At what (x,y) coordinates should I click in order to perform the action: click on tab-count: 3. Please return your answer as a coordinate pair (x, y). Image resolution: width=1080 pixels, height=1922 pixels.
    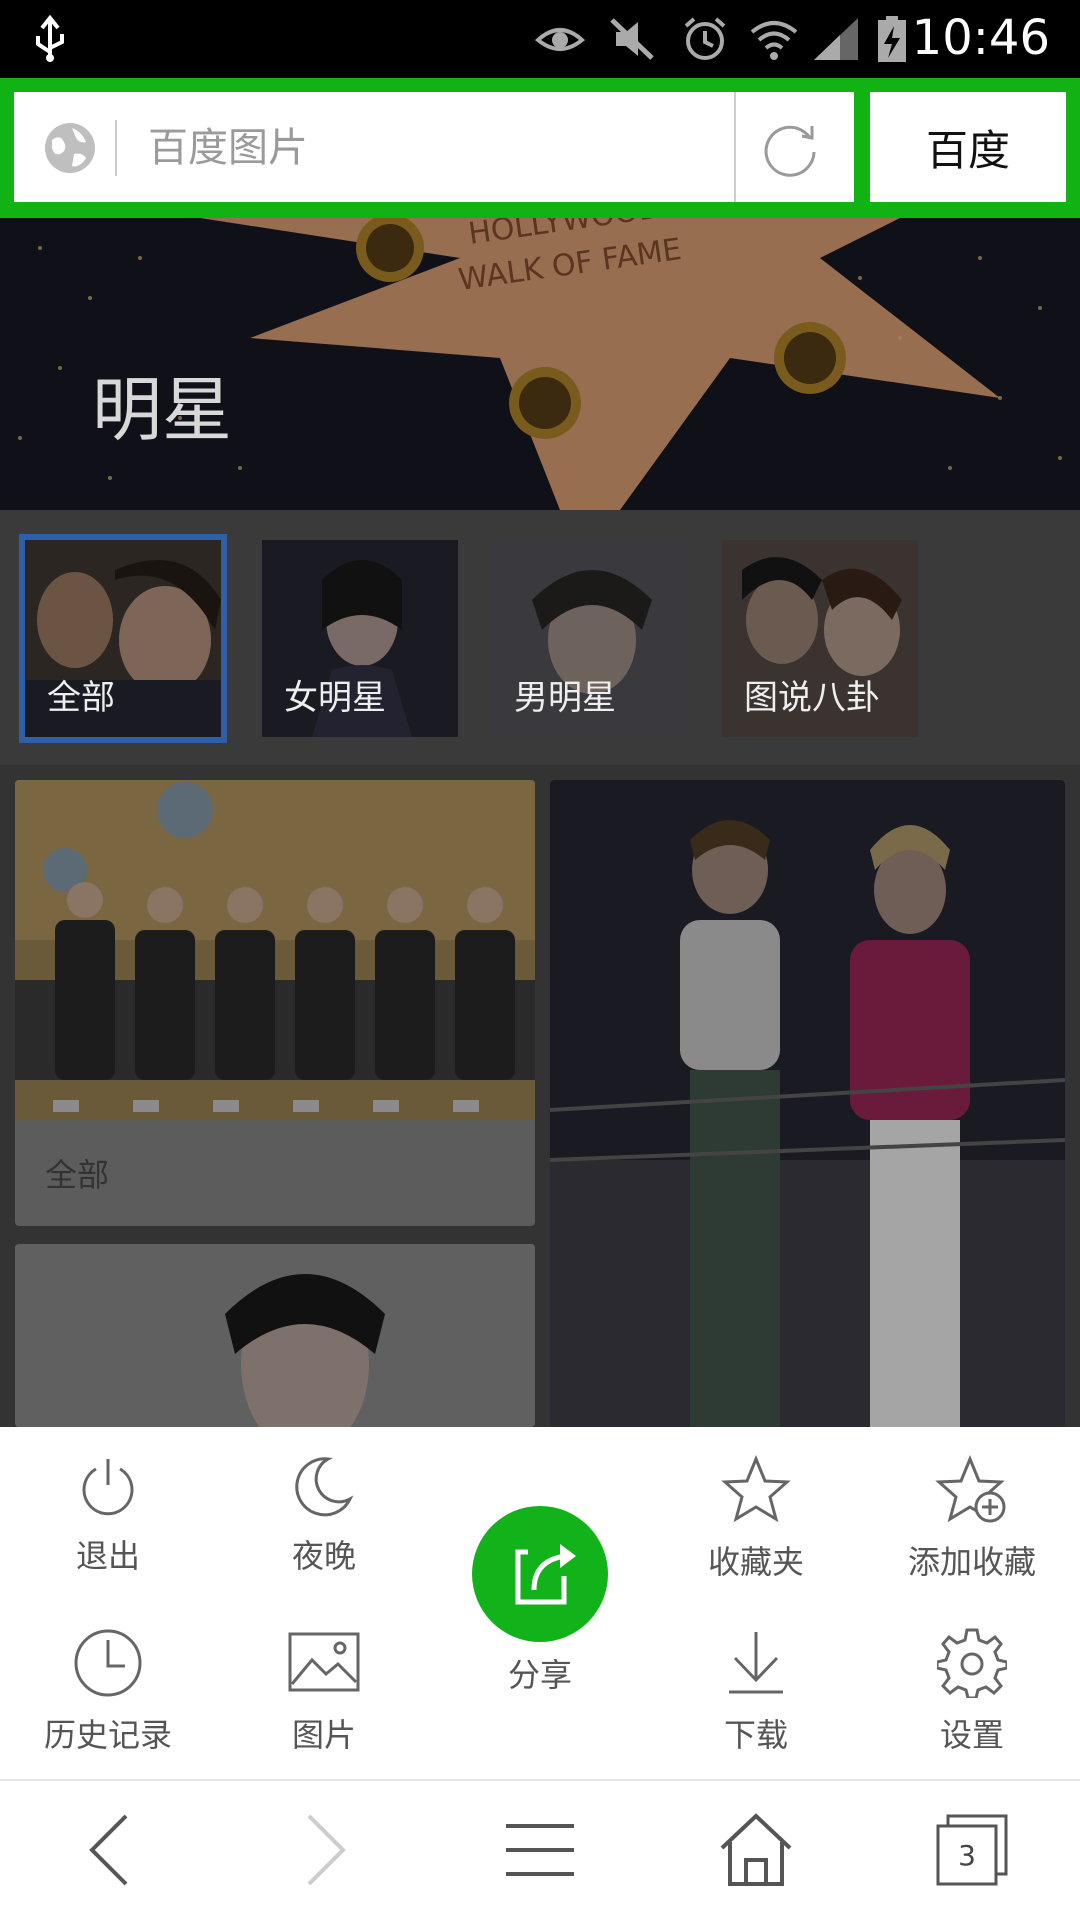
    Looking at the image, I should click on (967, 1855).